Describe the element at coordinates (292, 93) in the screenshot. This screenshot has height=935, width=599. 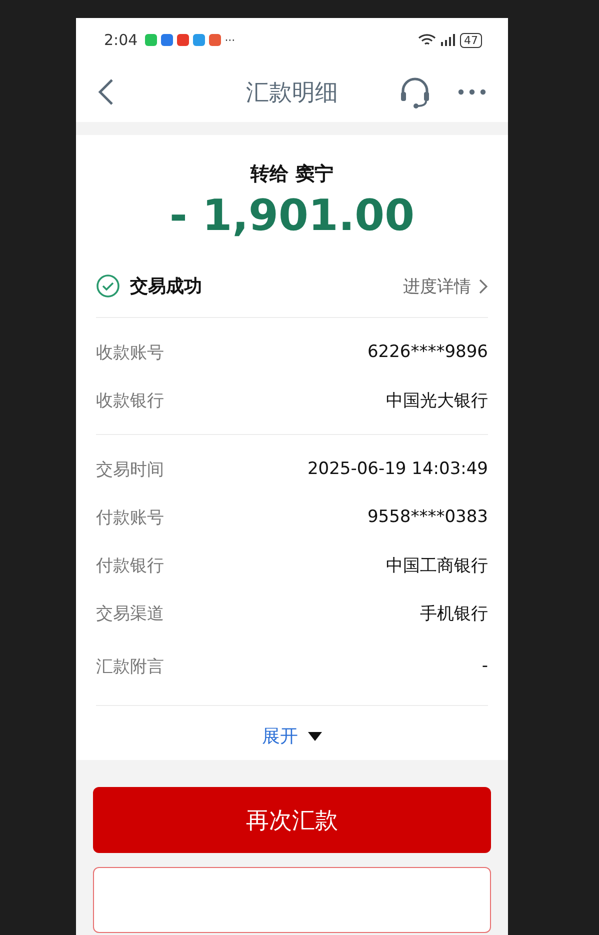
I see `page-title: 汇款明细` at that location.